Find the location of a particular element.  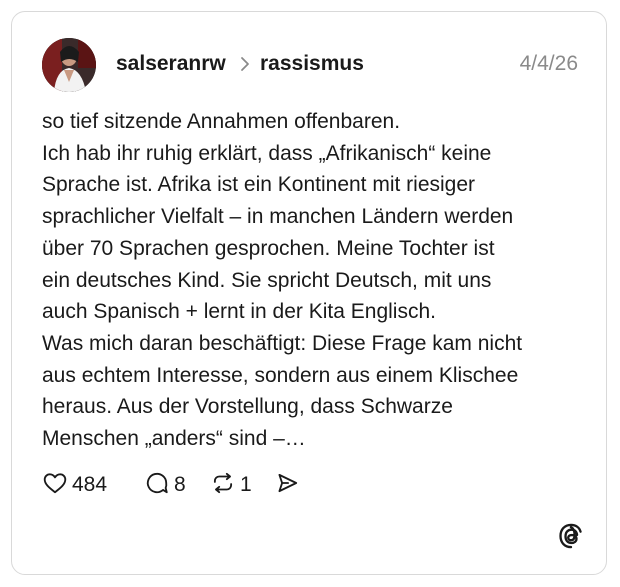

reply-button: 8 is located at coordinates (165, 485).